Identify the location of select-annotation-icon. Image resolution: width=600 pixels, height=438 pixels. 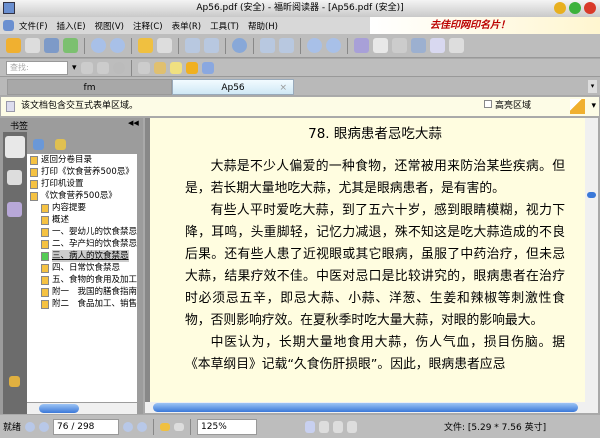
(399, 45).